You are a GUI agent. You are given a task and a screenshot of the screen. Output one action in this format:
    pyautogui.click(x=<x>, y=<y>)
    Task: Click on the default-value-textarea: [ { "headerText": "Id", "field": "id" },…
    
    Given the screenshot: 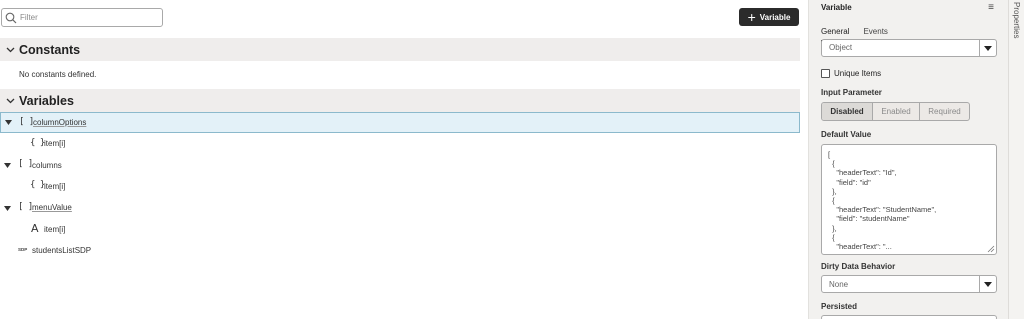 What is the action you would take?
    pyautogui.click(x=909, y=199)
    